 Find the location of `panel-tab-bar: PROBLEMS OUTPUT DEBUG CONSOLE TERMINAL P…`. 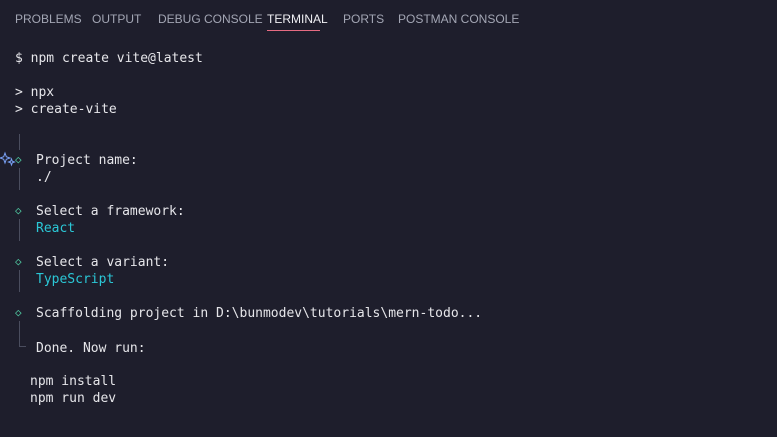

panel-tab-bar: PROBLEMS OUTPUT DEBUG CONSOLE TERMINAL P… is located at coordinates (388, 18).